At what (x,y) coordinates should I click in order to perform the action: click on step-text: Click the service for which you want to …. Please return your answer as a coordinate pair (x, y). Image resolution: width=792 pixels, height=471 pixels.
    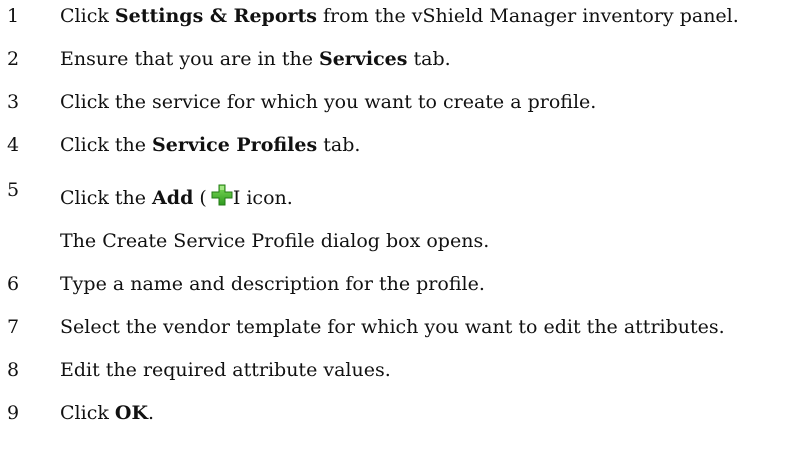
    Looking at the image, I should click on (328, 102).